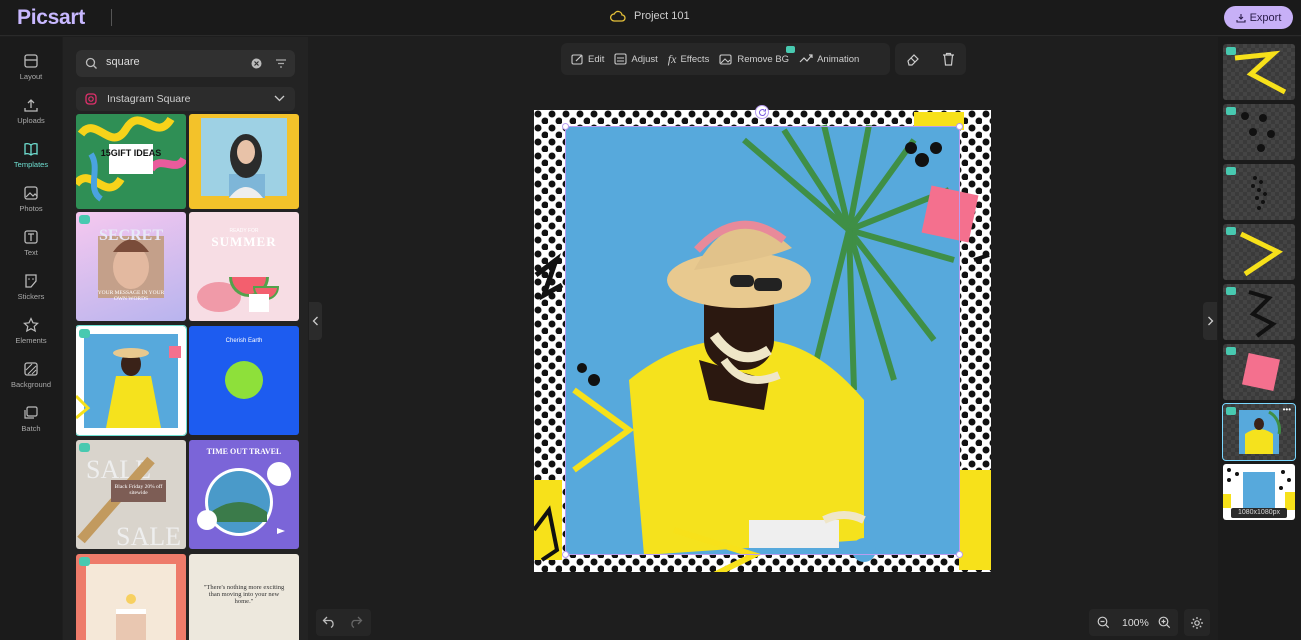 This screenshot has width=1301, height=640. Describe the element at coordinates (31, 428) in the screenshot. I see `rail-label: Batch` at that location.